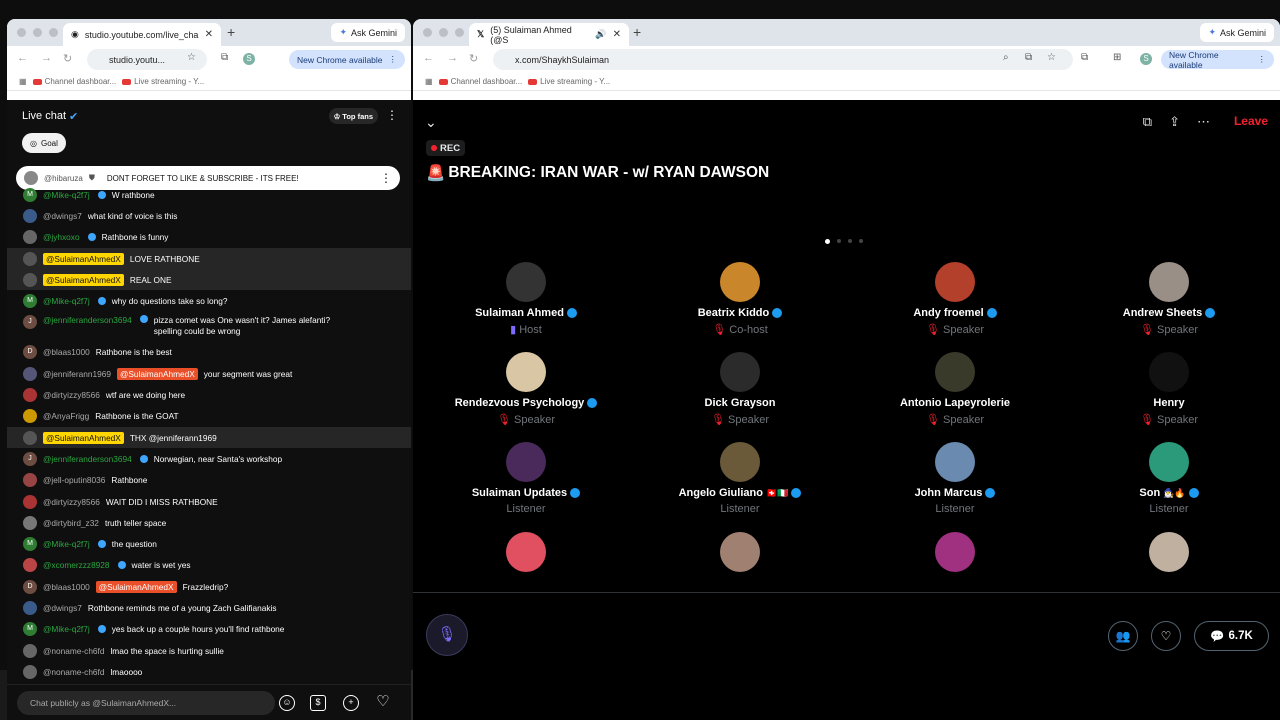  What do you see at coordinates (549, 34) in the screenshot?
I see `tab-x-sulaiman: 𝕏 (5) Sulaiman Ahmed (@S 🔊 ✕` at bounding box center [549, 34].